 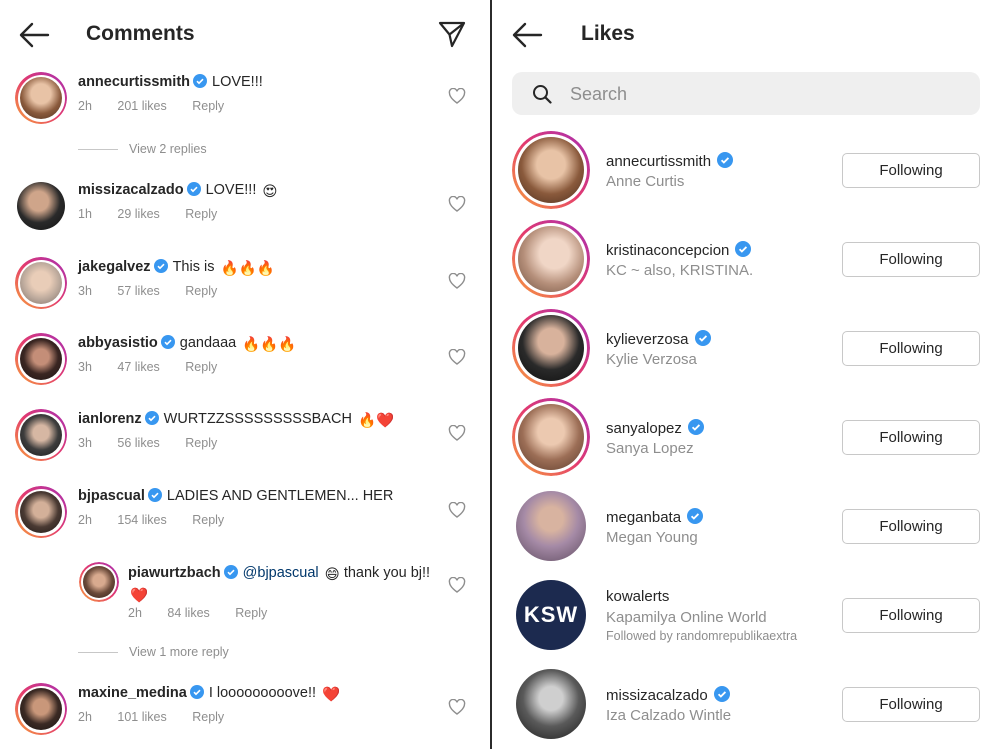 What do you see at coordinates (134, 82) in the screenshot?
I see `comment-username: annecurtissmith` at bounding box center [134, 82].